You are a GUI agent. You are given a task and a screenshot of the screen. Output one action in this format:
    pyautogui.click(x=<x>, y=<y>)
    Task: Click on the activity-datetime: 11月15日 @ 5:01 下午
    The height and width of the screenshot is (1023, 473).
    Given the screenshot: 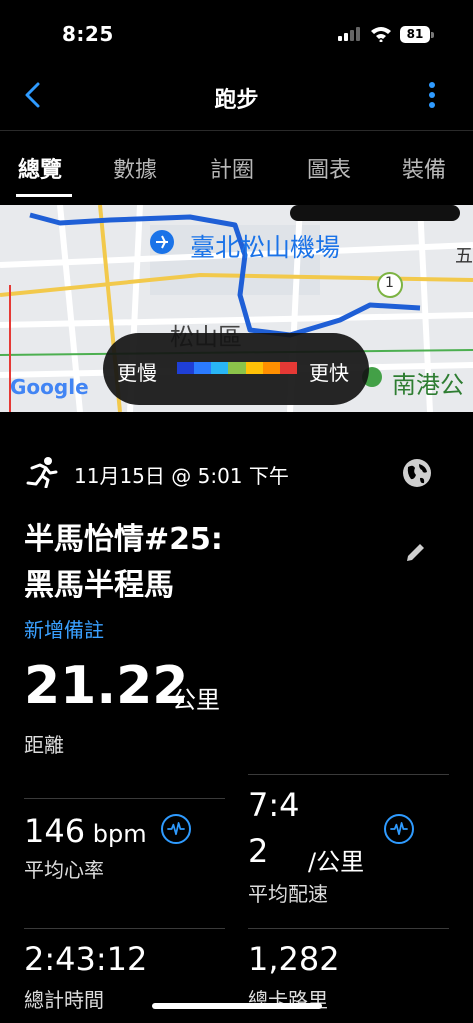 What is the action you would take?
    pyautogui.click(x=181, y=476)
    